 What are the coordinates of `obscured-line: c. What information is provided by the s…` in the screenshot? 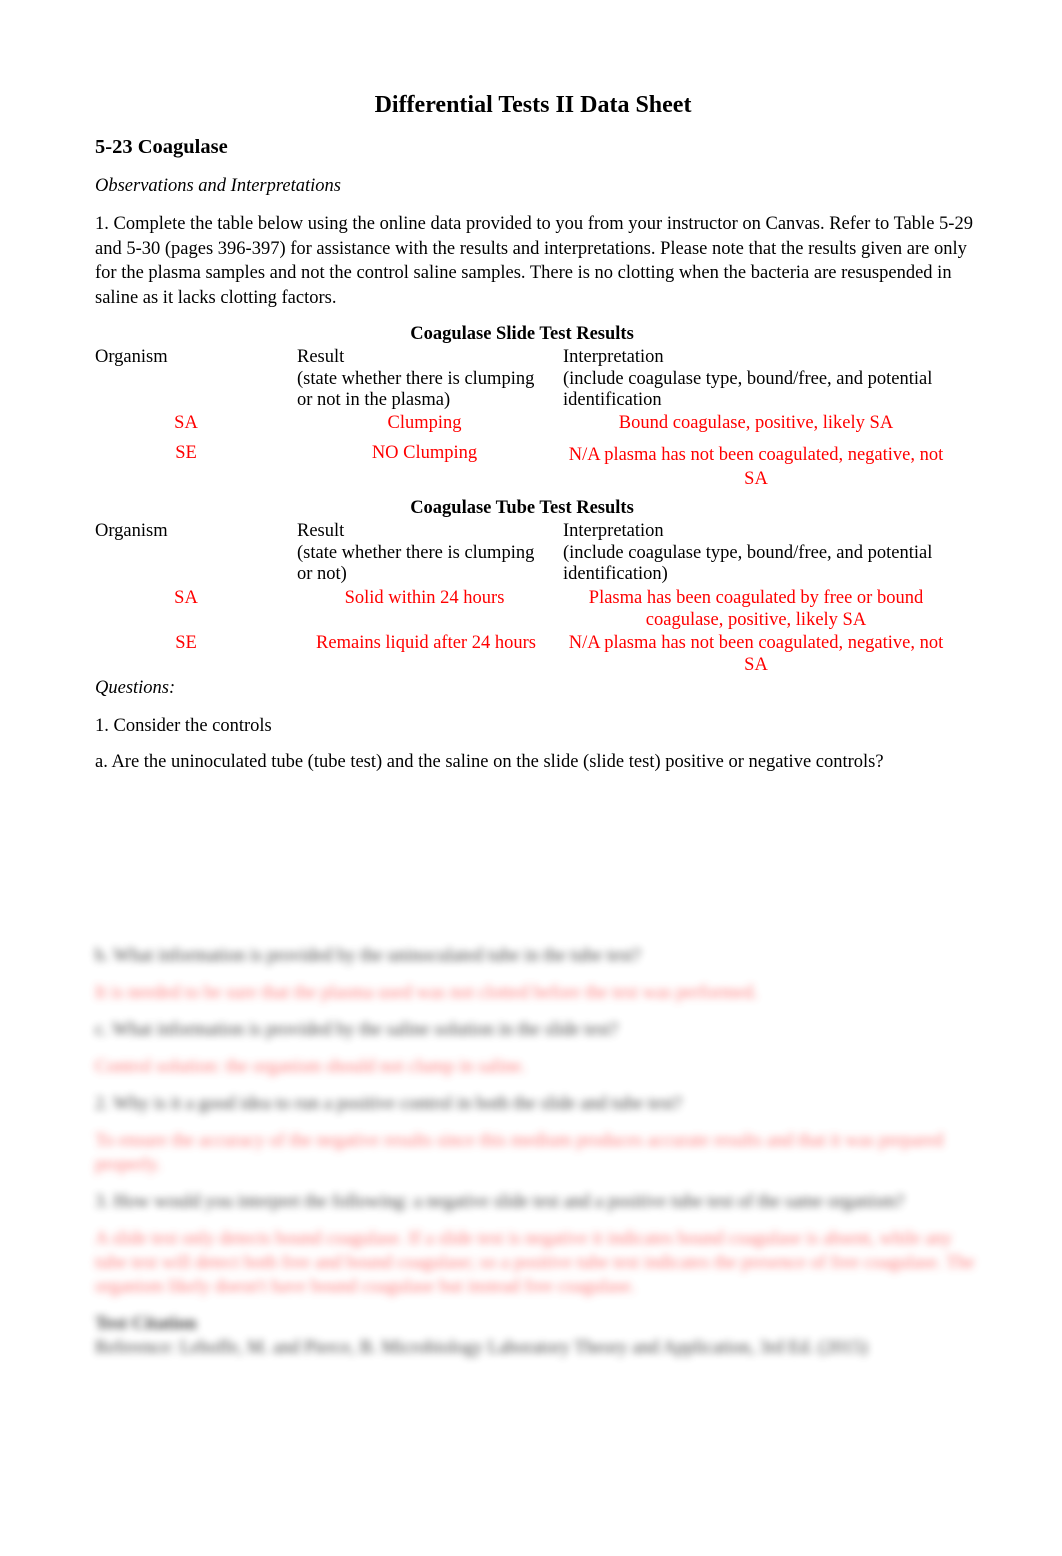 It's located at (357, 1030).